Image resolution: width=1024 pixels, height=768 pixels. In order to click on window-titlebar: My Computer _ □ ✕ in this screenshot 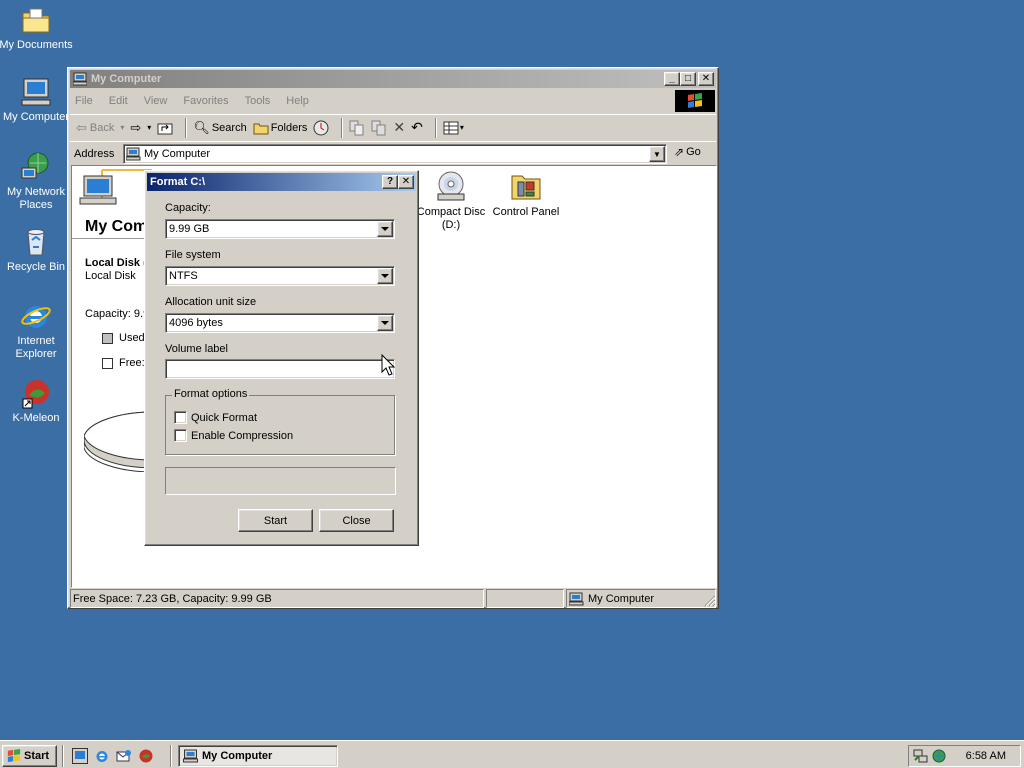, I will do `click(393, 79)`.